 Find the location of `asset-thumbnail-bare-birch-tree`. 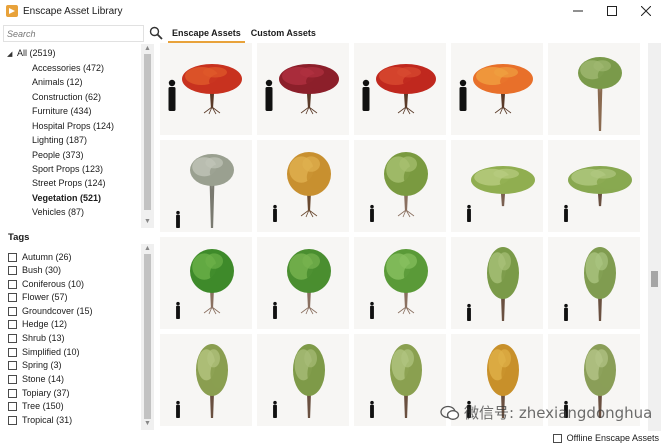

asset-thumbnail-bare-birch-tree is located at coordinates (206, 186).